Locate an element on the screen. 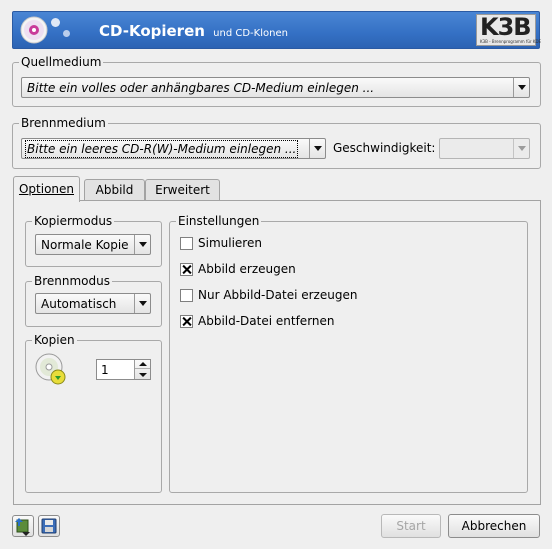 The width and height of the screenshot is (552, 549). save-settings-icon is located at coordinates (49, 526).